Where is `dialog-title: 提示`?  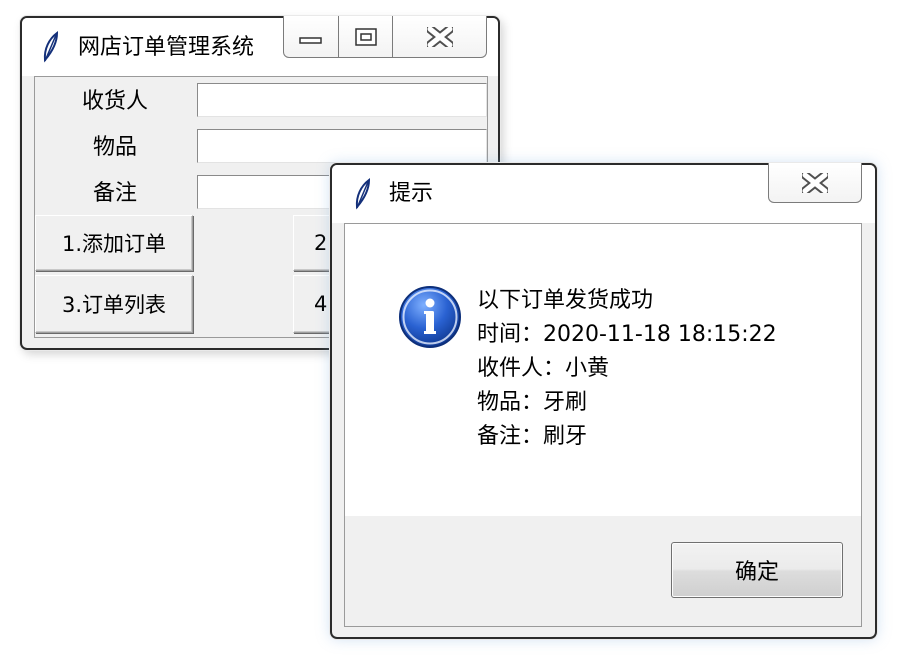
dialog-title: 提示 is located at coordinates (411, 193).